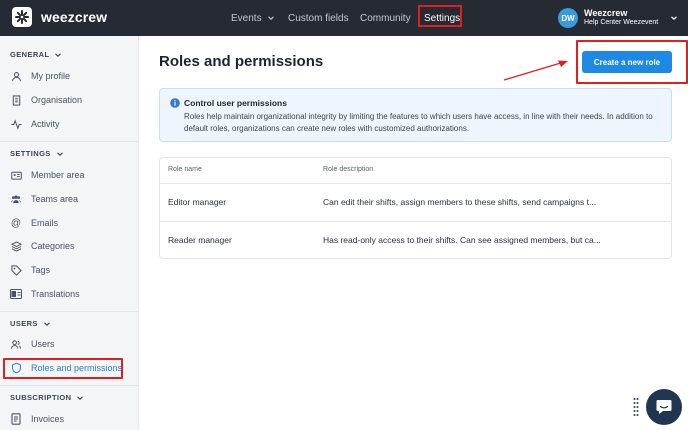 The height and width of the screenshot is (430, 688). I want to click on sidebar-item-label: Emails, so click(45, 223).